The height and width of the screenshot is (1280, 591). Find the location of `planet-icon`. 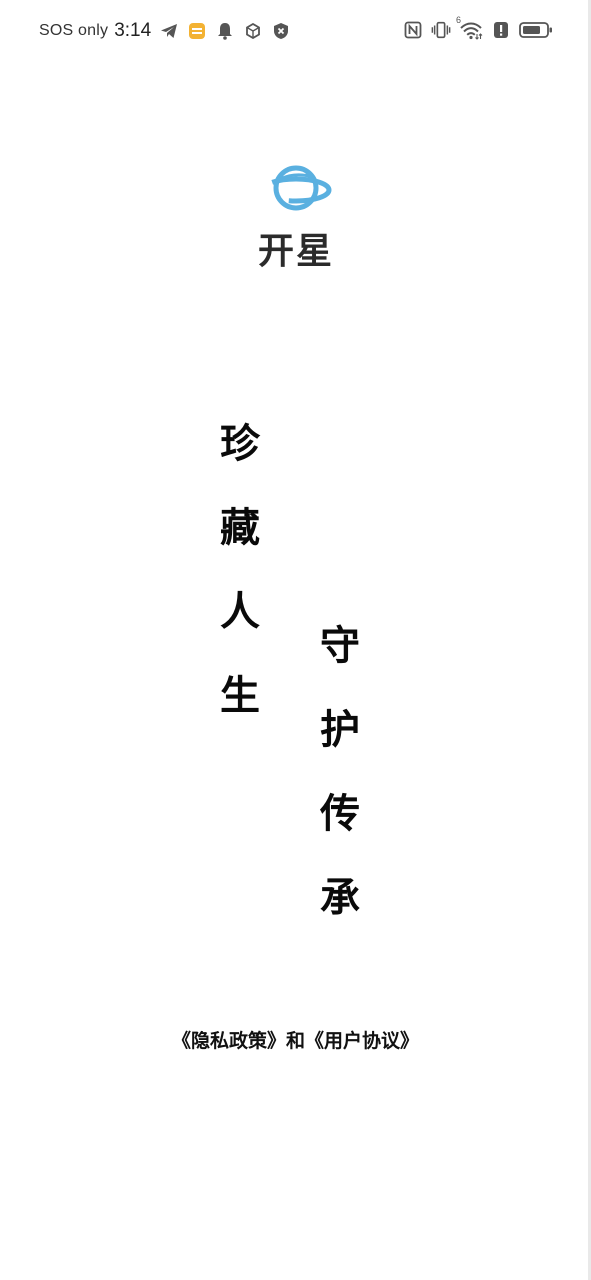

planet-icon is located at coordinates (296, 188).